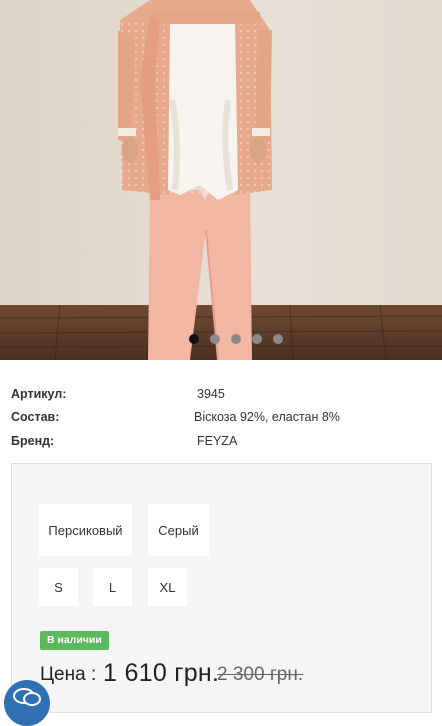 The width and height of the screenshot is (442, 726). What do you see at coordinates (217, 441) in the screenshot?
I see `attribute-value: FEYZA` at bounding box center [217, 441].